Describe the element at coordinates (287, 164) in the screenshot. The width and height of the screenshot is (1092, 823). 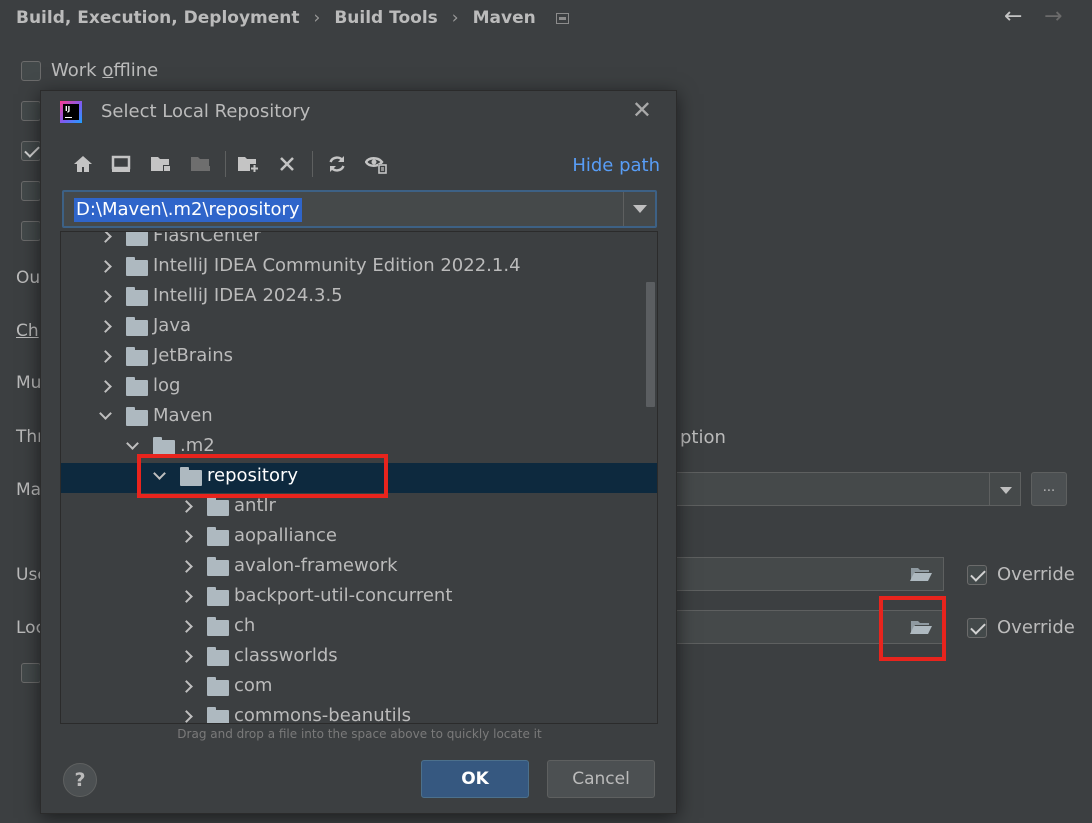
I see `delete-icon` at that location.